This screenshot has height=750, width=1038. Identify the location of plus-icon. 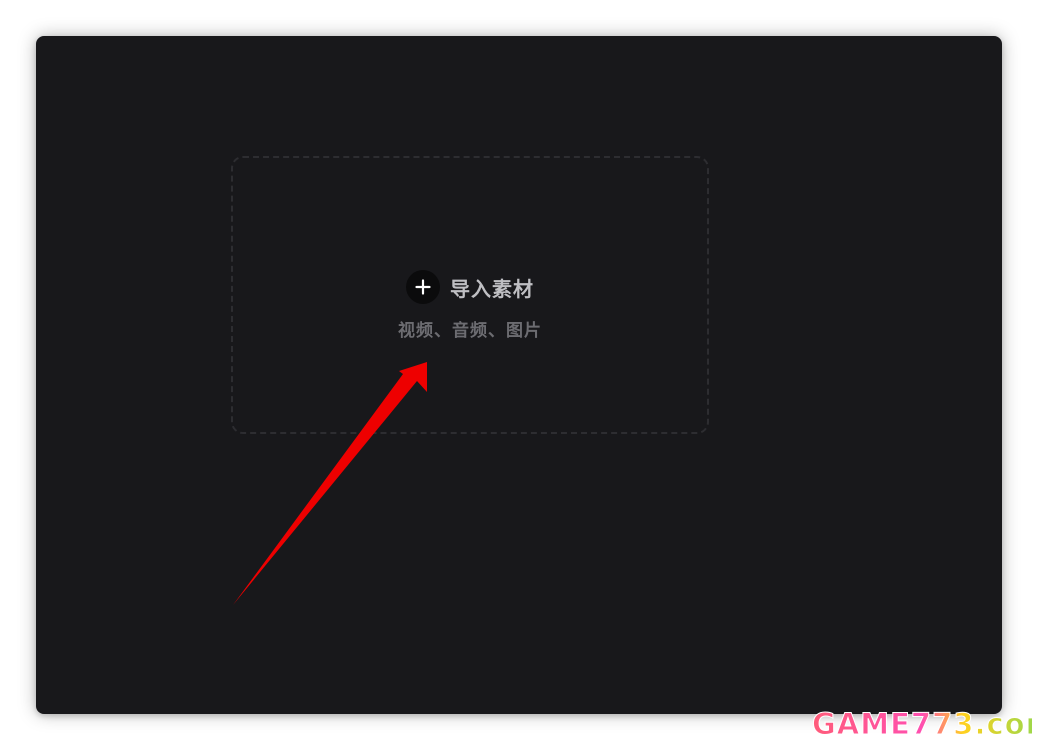
(423, 287).